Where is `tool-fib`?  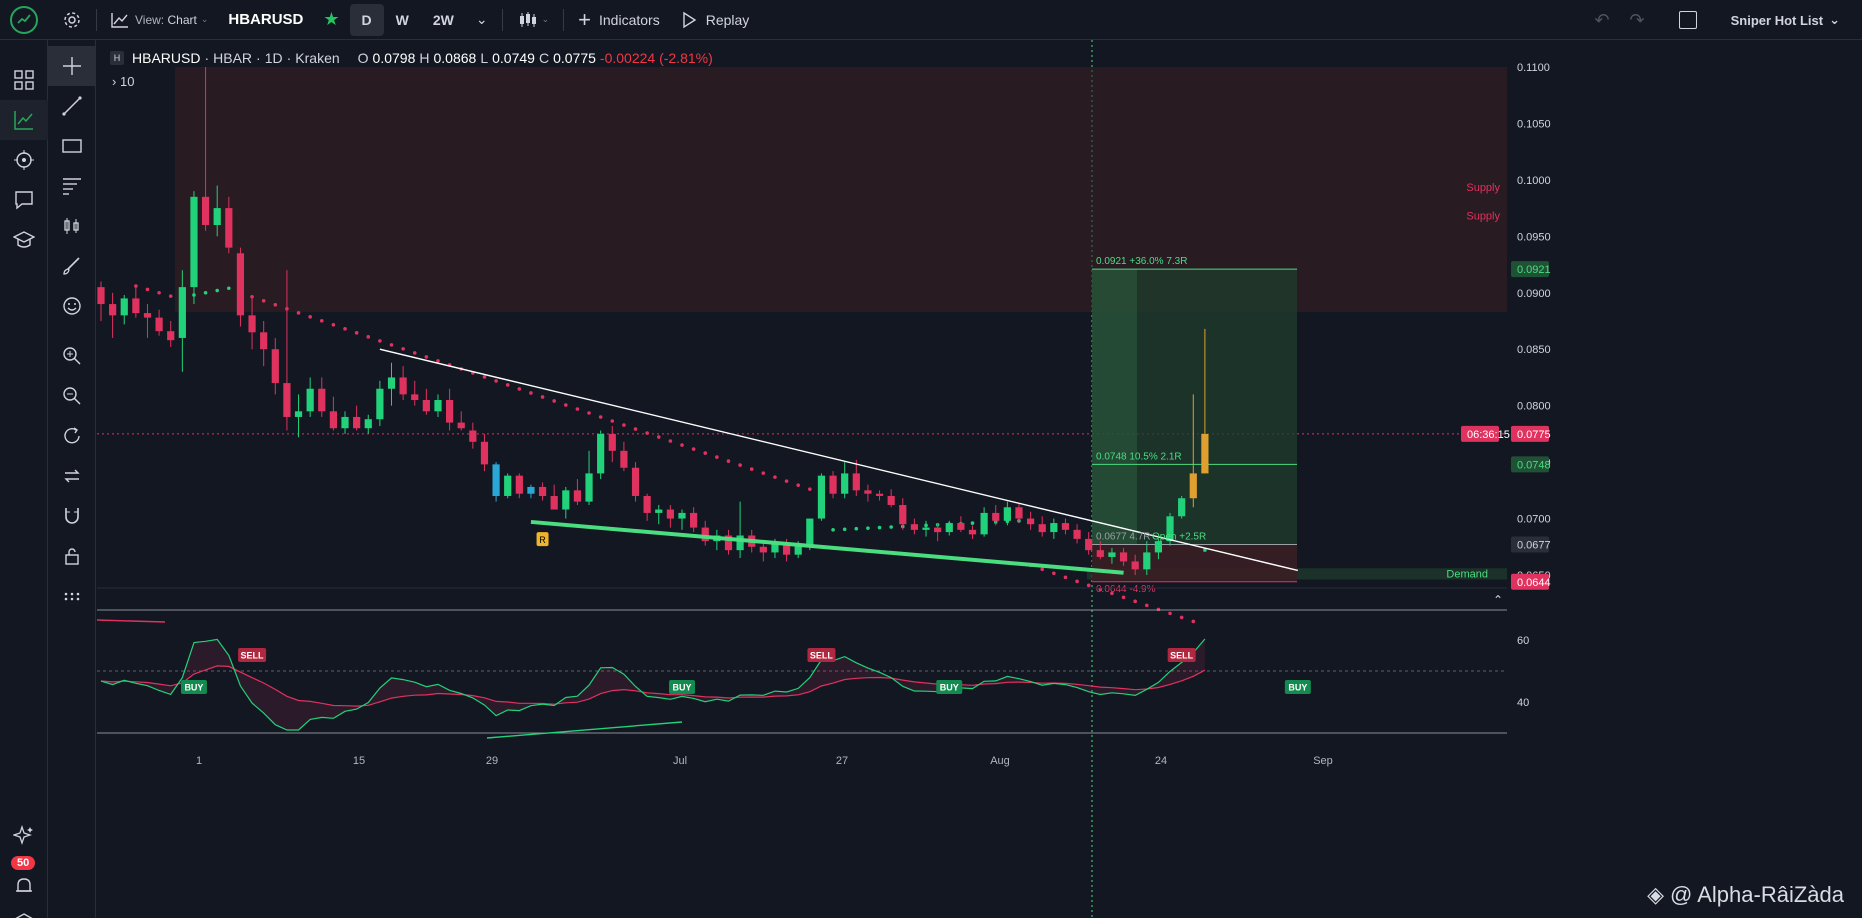 tool-fib is located at coordinates (72, 186).